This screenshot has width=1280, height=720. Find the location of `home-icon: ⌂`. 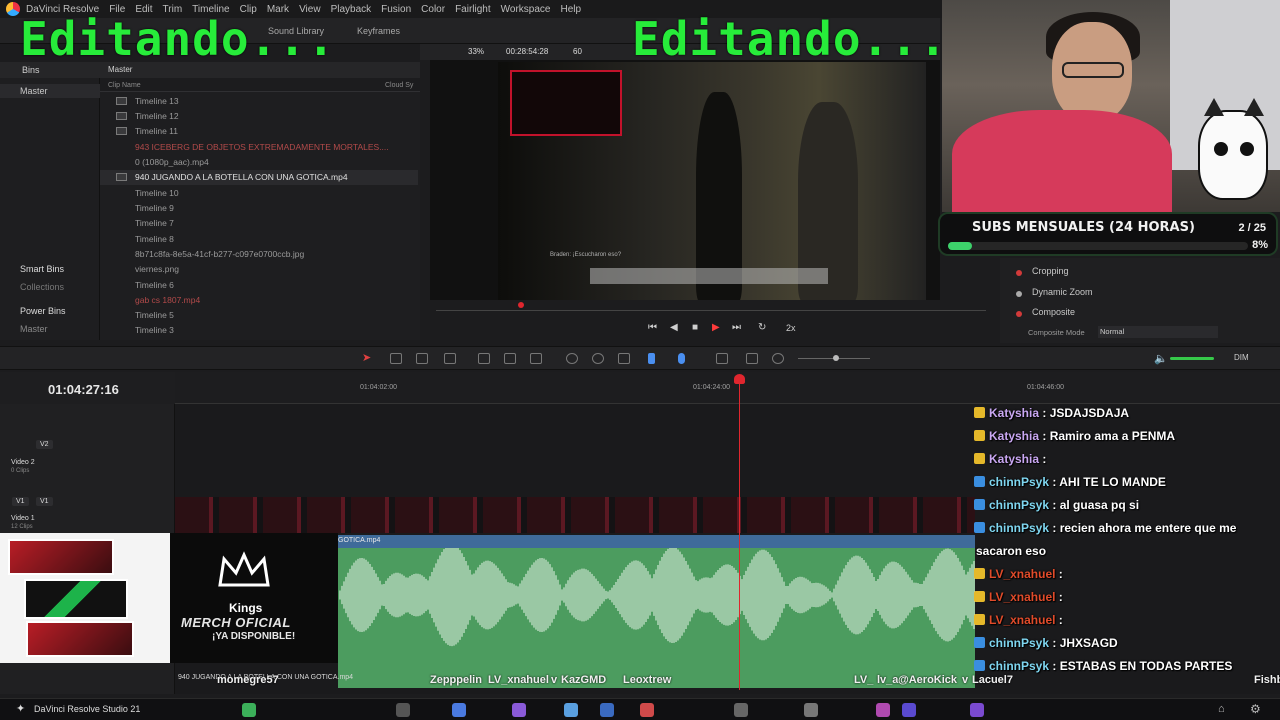

home-icon: ⌂ is located at coordinates (1221, 709).